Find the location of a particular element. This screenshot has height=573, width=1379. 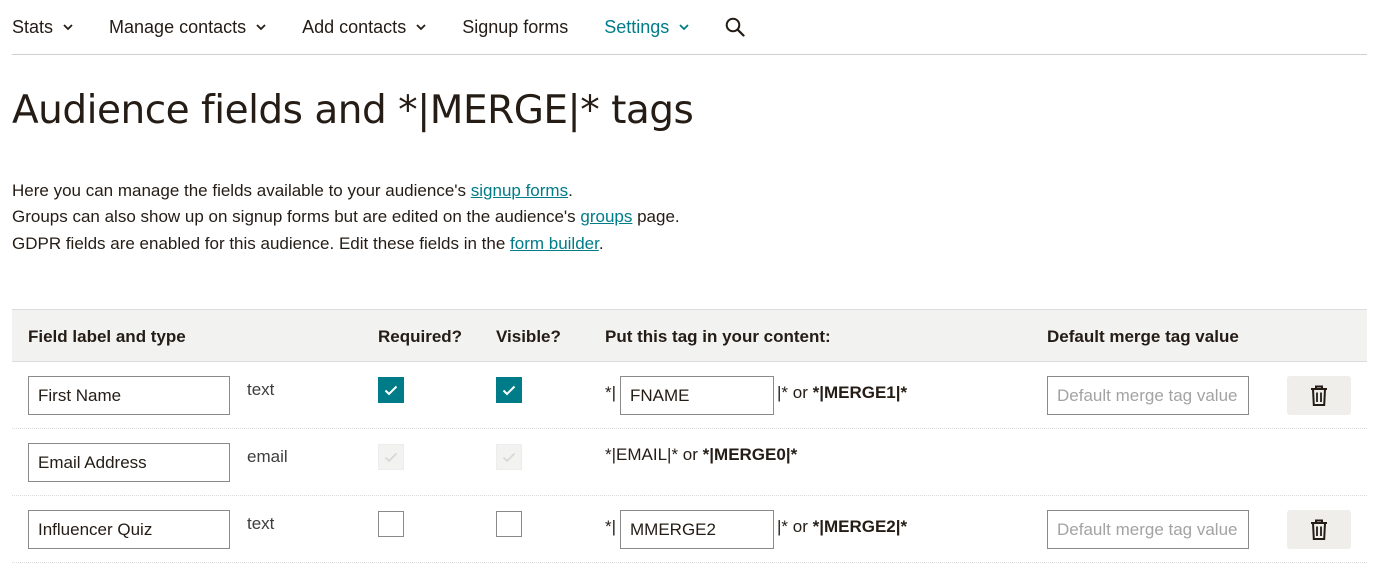

header-default-value: Default merge tag value is located at coordinates (1143, 336).